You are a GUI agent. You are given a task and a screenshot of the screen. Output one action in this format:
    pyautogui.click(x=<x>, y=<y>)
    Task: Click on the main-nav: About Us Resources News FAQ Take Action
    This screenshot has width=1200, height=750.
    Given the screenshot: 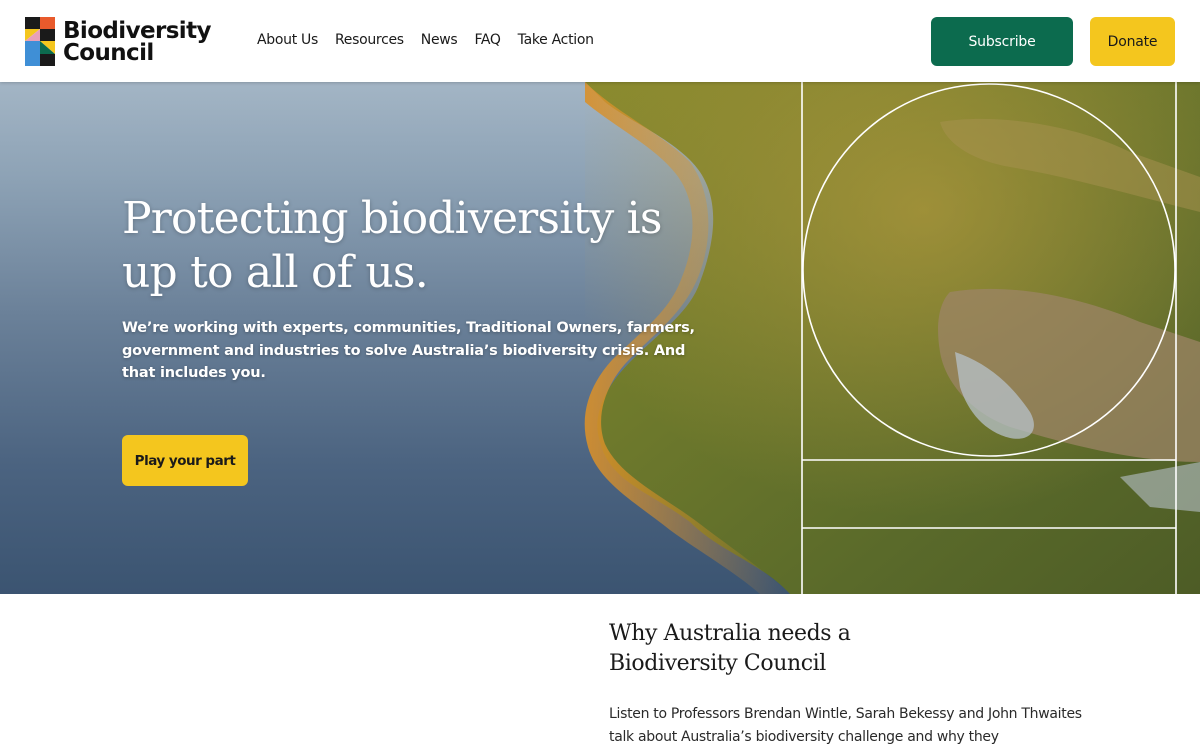 What is the action you would take?
    pyautogui.click(x=434, y=40)
    